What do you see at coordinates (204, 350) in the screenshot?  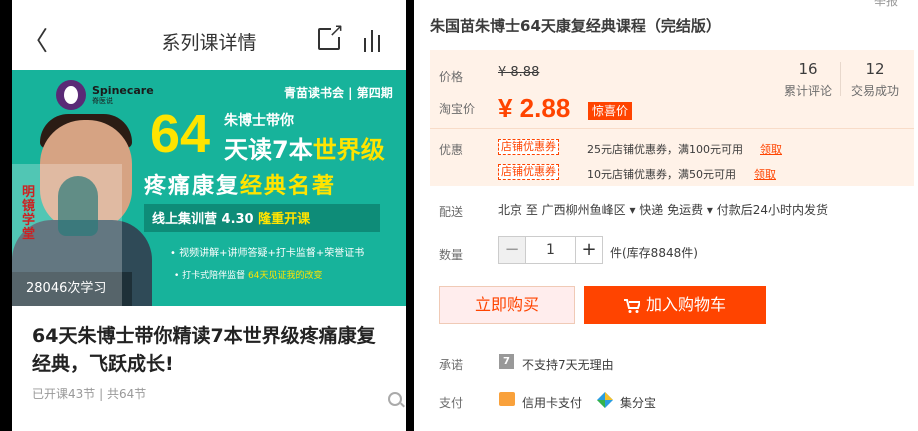 I see `course-title: 64天朱博士带你精读7本世界级疼痛康复经典，飞跃成长!` at bounding box center [204, 350].